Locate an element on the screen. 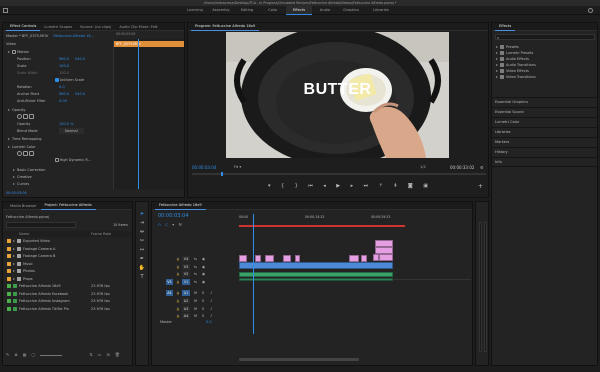 This screenshot has width=600, height=372. program-timecode-right: 00:00:33:02 is located at coordinates (462, 167).